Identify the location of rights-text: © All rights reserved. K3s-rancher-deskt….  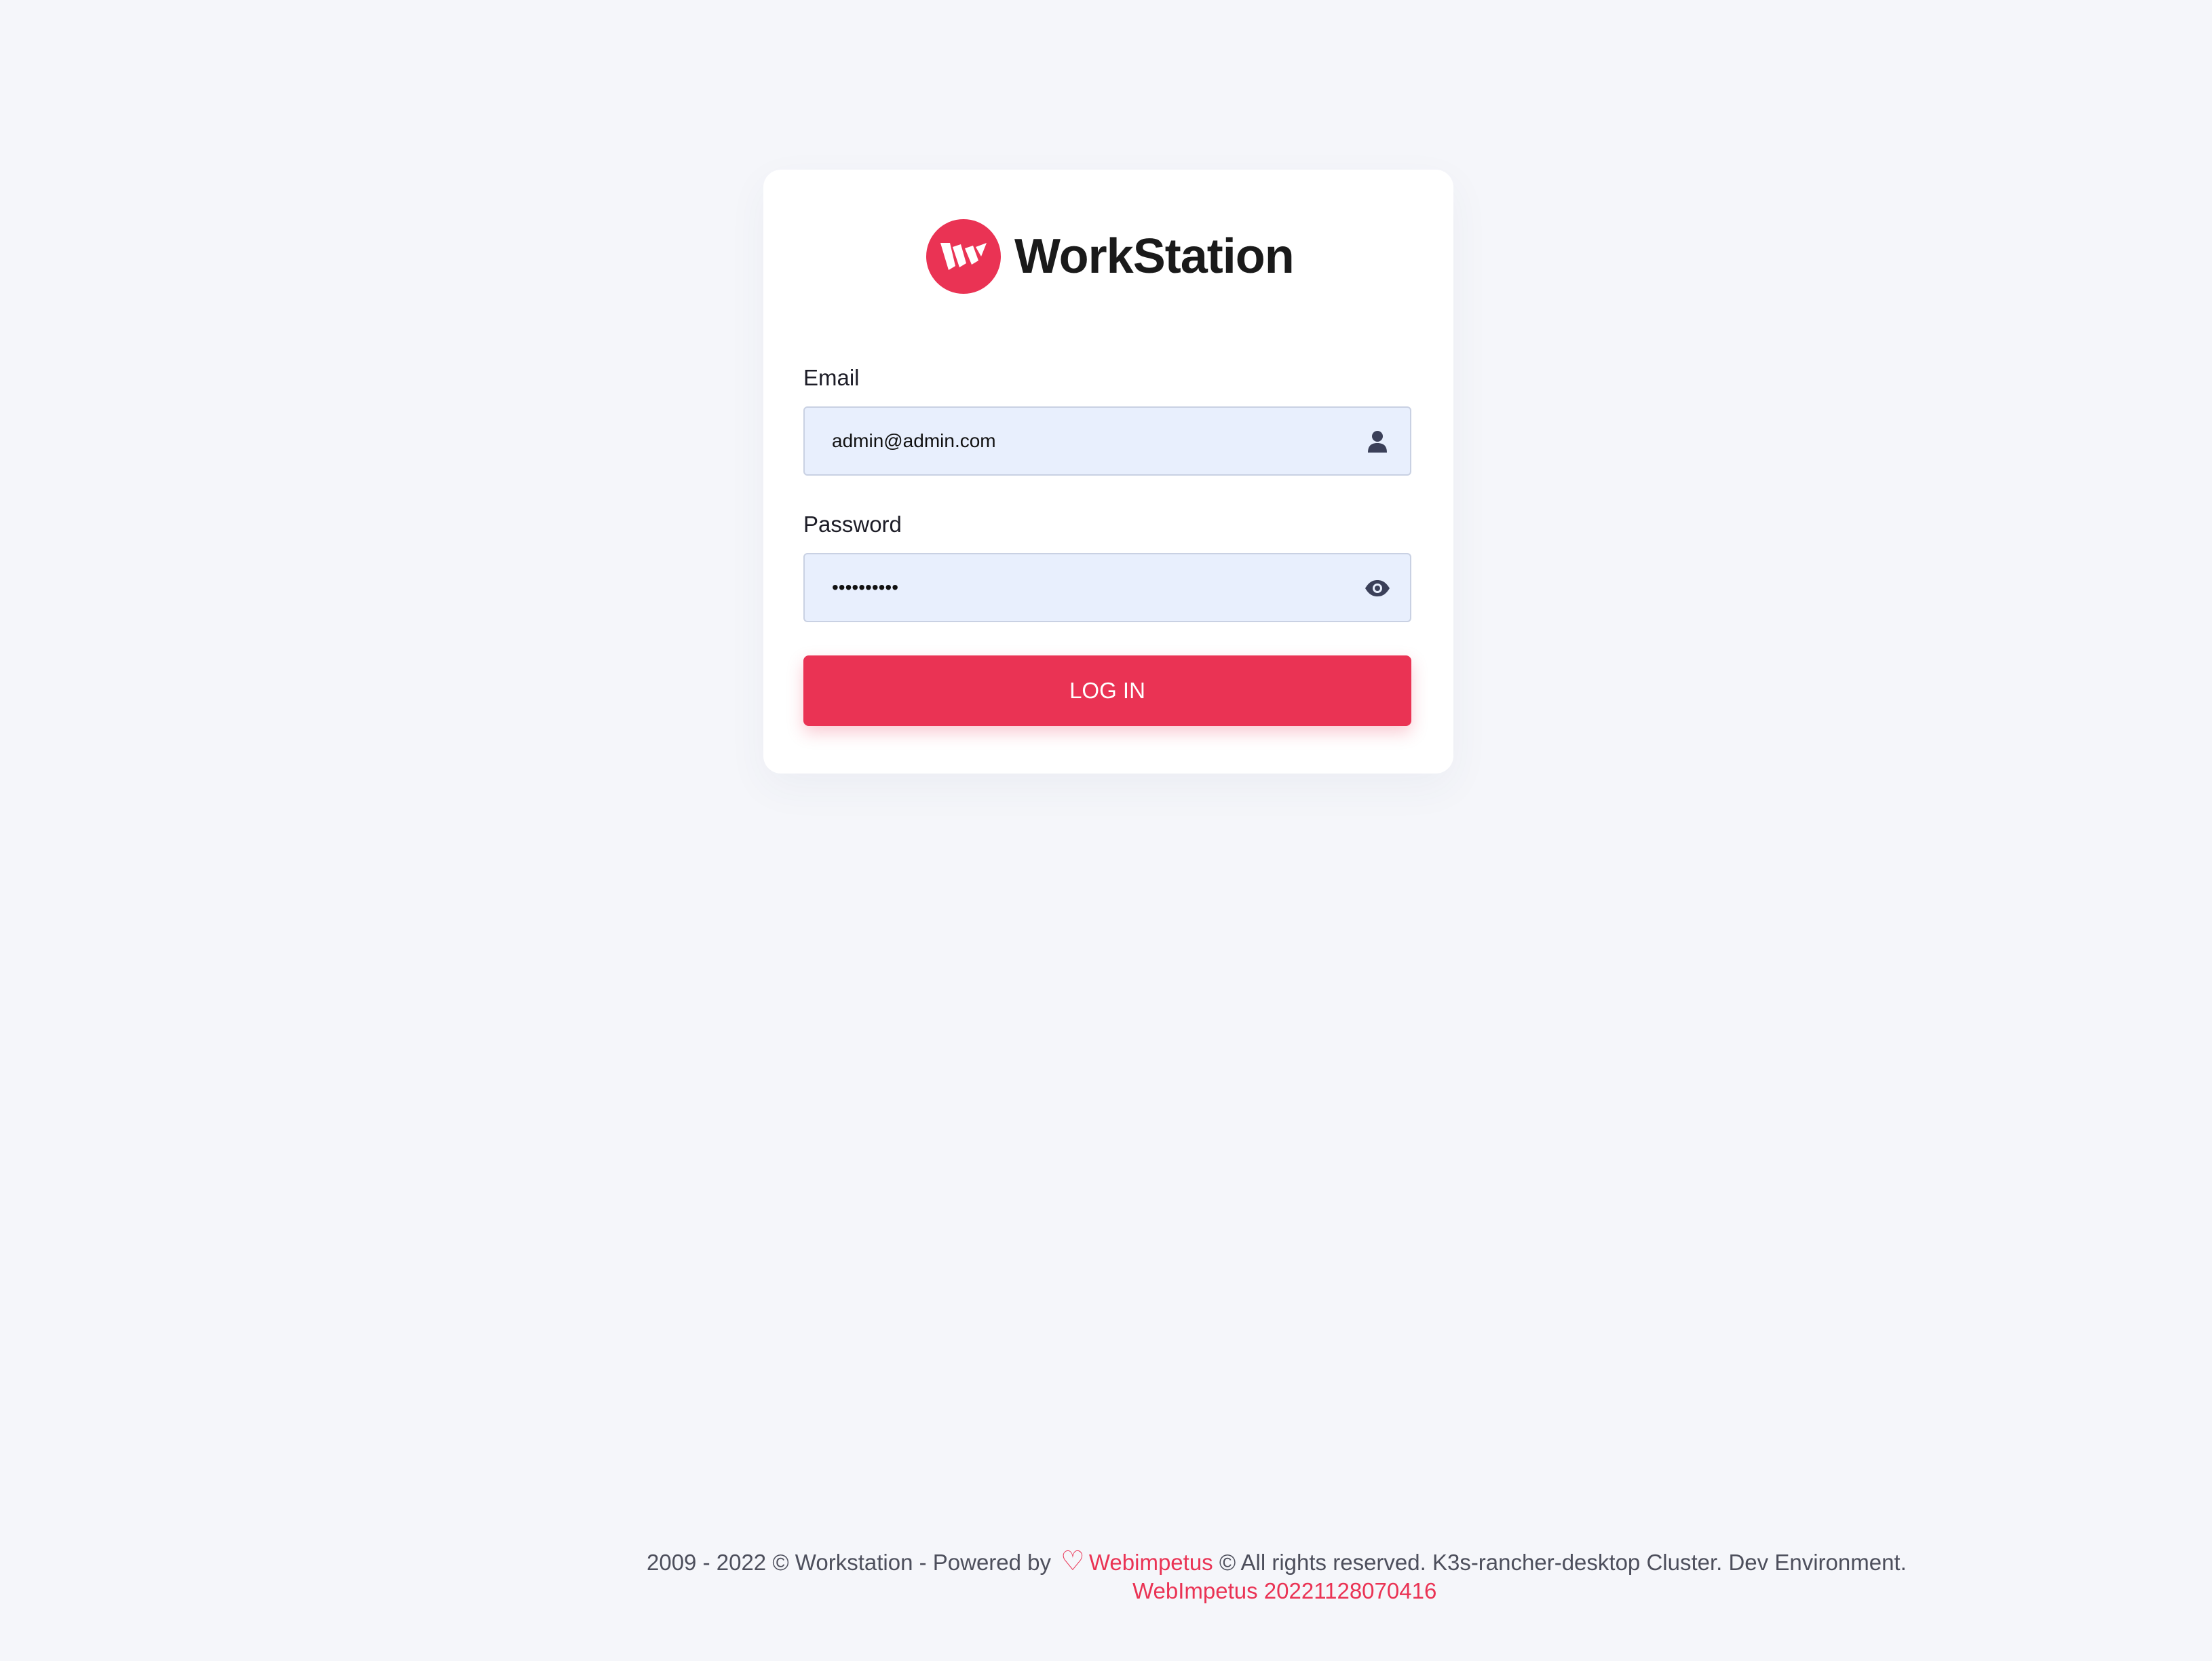
(1563, 1562).